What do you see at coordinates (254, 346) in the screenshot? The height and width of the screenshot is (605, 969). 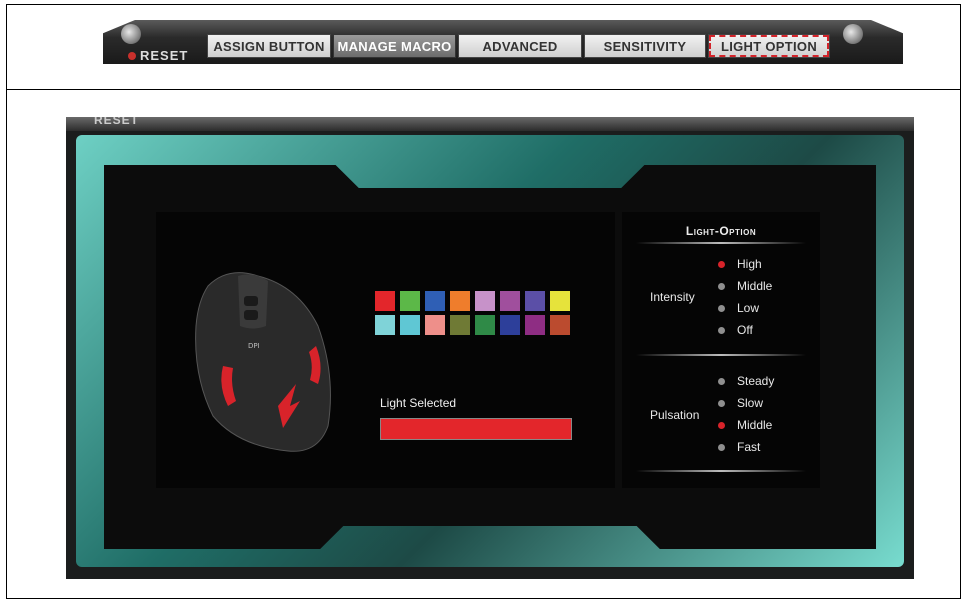 I see `mouse-dpi-label: DPI` at bounding box center [254, 346].